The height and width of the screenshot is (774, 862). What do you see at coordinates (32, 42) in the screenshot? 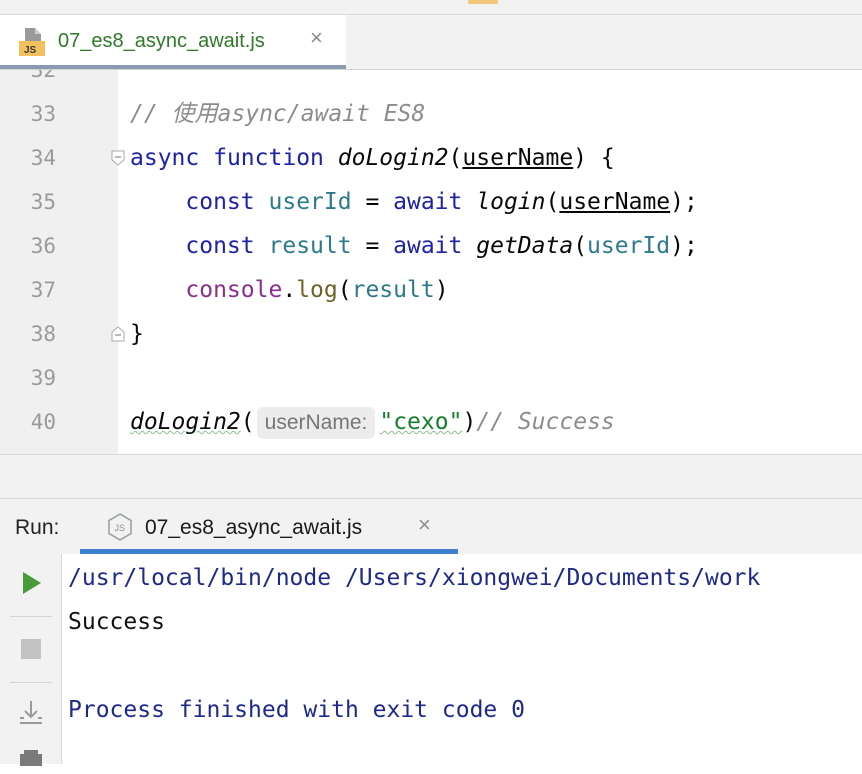
I see `js-file-icon: JS` at bounding box center [32, 42].